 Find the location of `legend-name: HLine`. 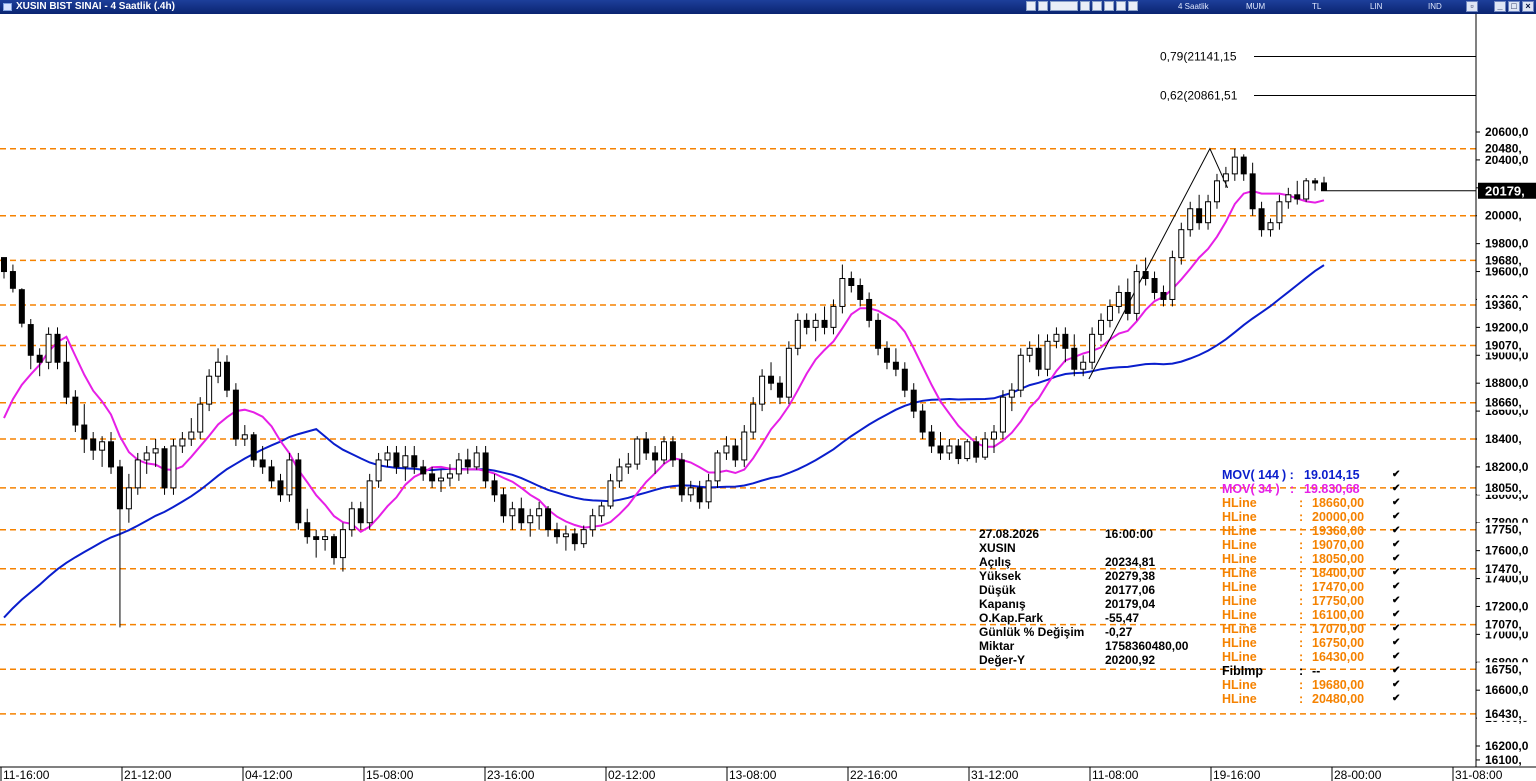

legend-name: HLine is located at coordinates (1239, 559).